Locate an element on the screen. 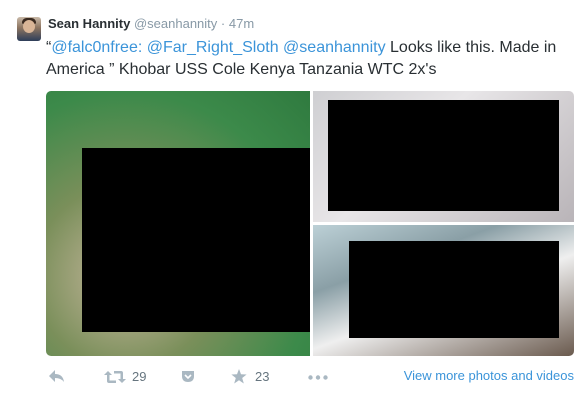 Image resolution: width=587 pixels, height=406 pixels. tweet-header: Sean Hannity @seanhannity · 47m is located at coordinates (151, 23).